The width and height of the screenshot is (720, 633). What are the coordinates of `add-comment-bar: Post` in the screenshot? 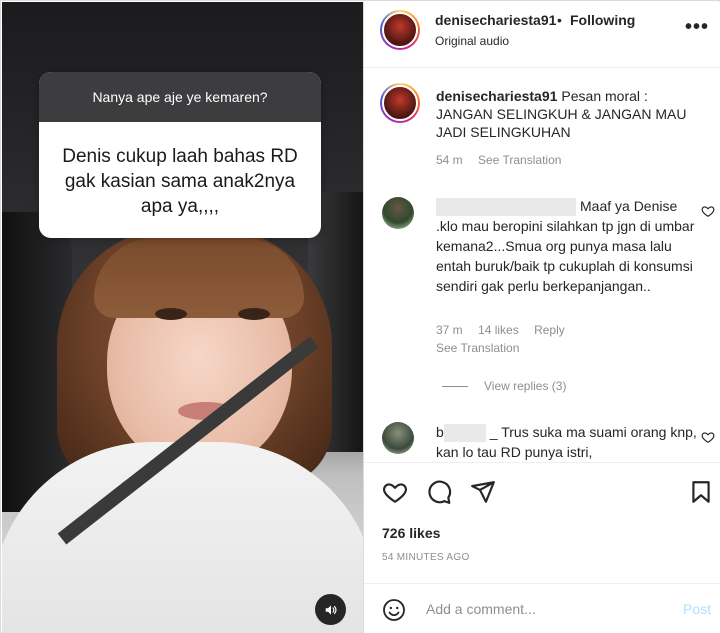 It's located at (542, 608).